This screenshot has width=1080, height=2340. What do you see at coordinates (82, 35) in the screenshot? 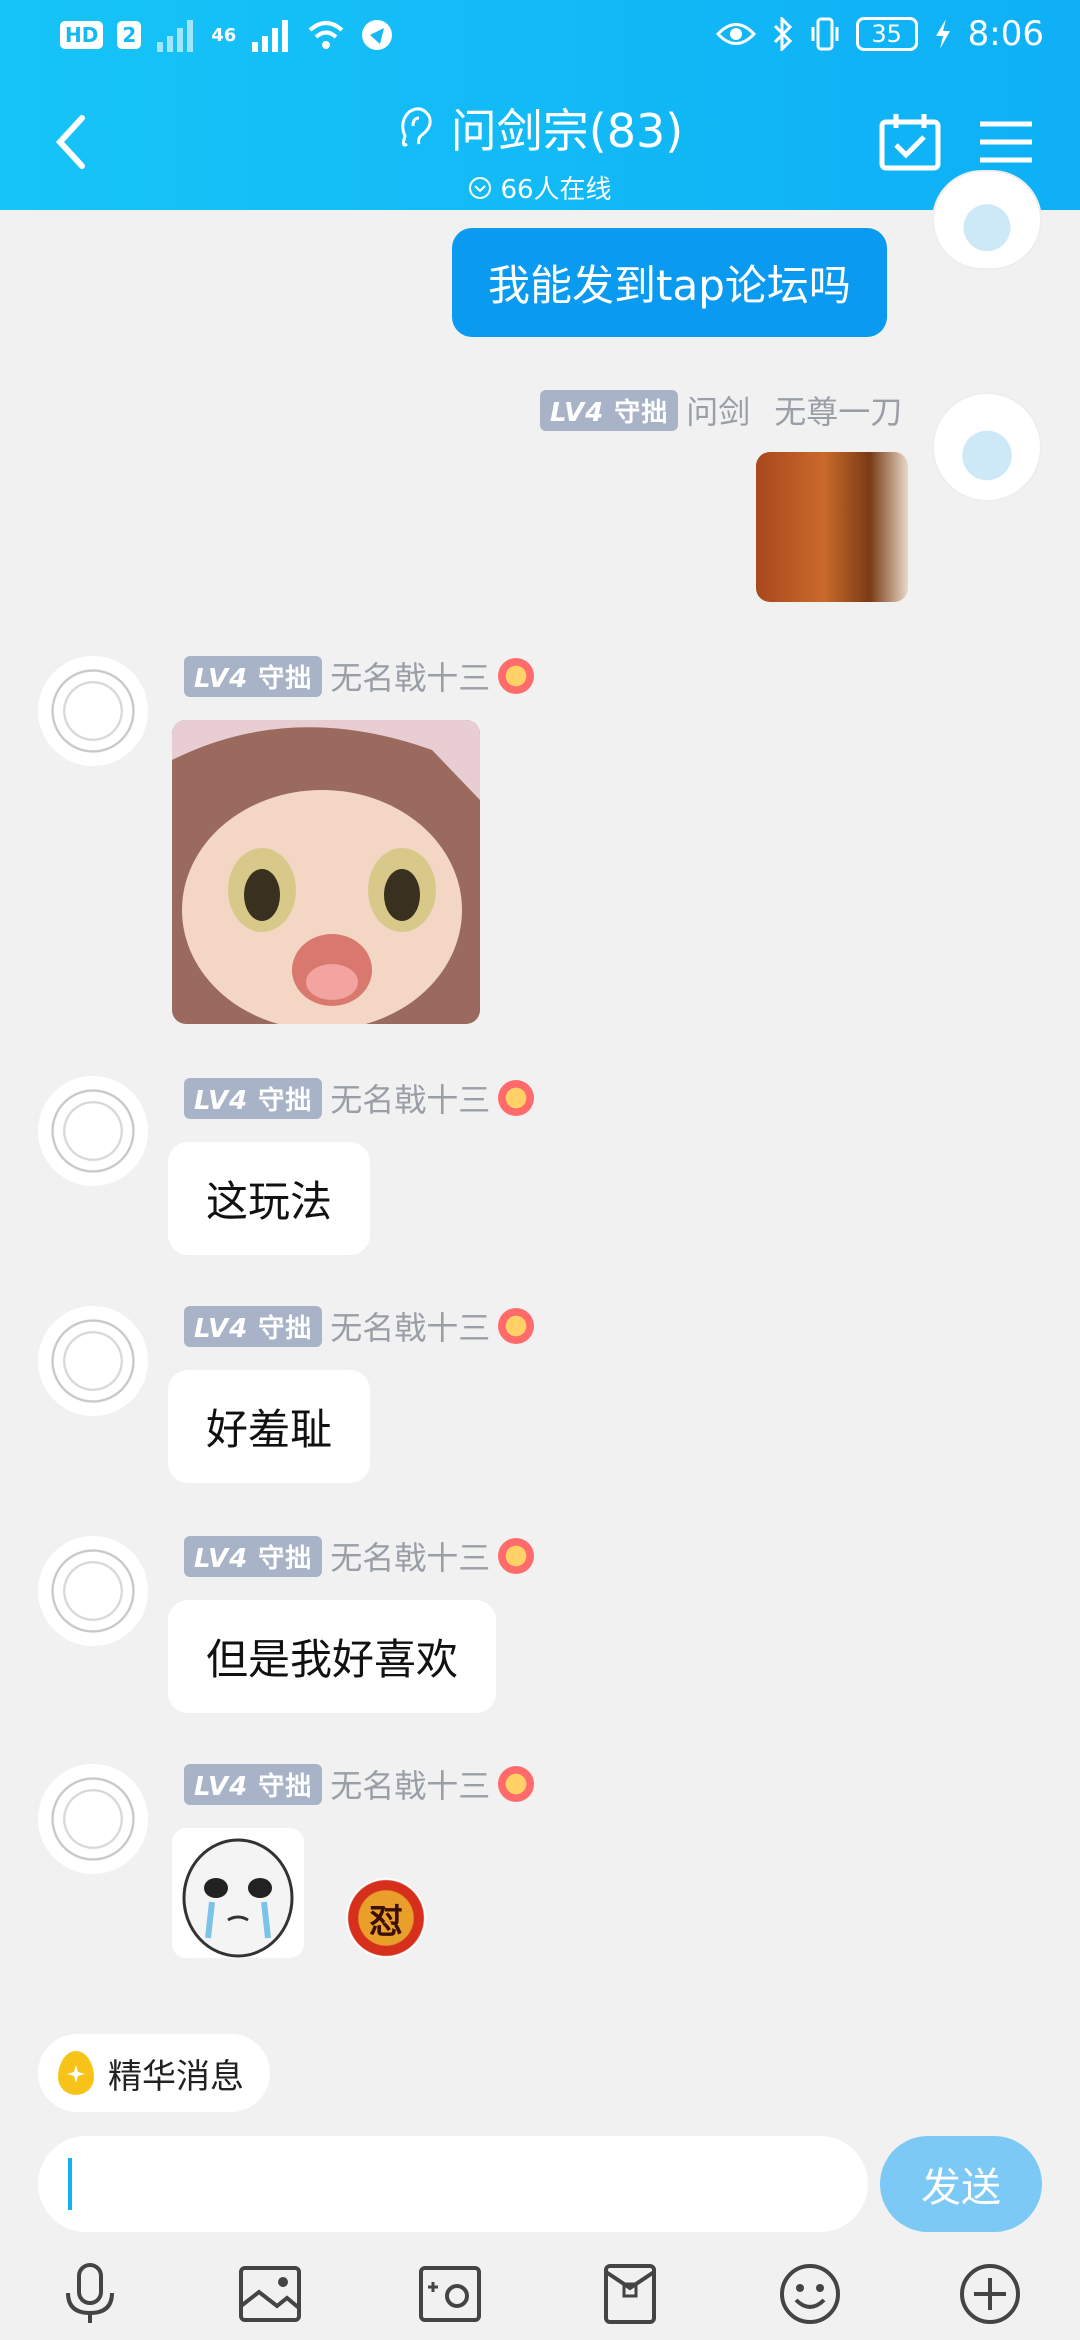
I see `hd-badge: HD` at bounding box center [82, 35].